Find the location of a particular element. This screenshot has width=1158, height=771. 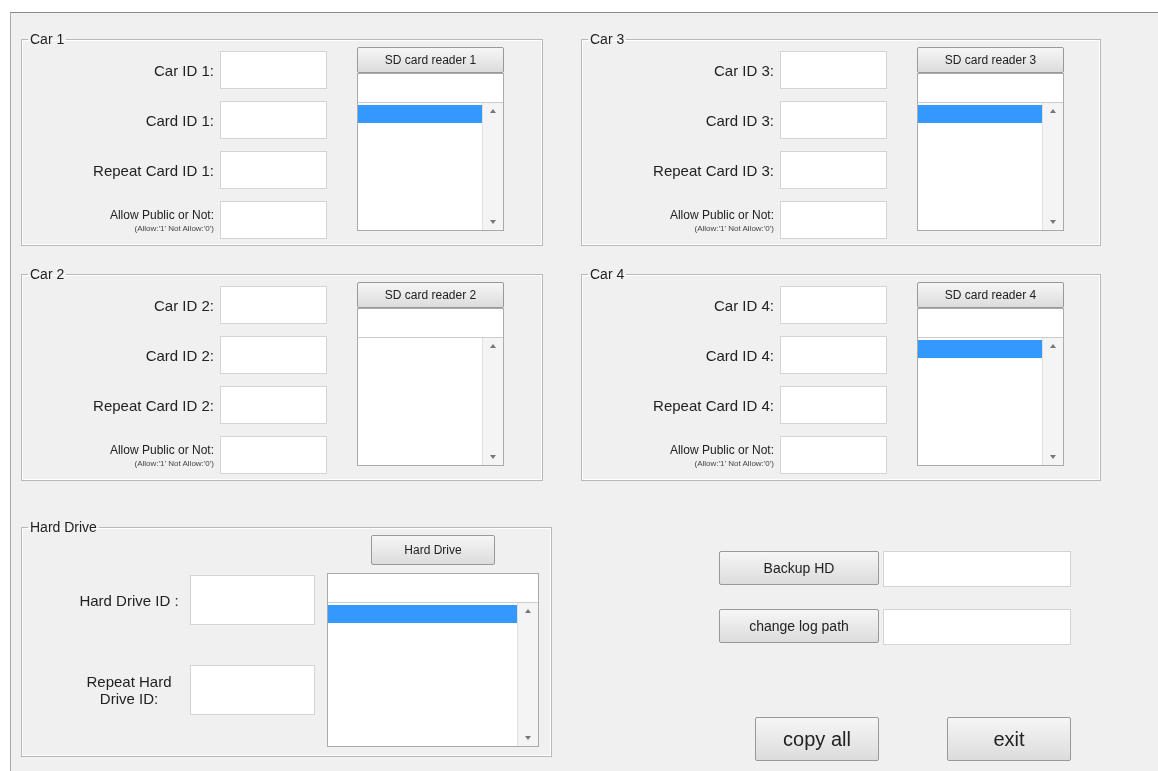

reader-button: SD card reader 2 is located at coordinates (430, 295).